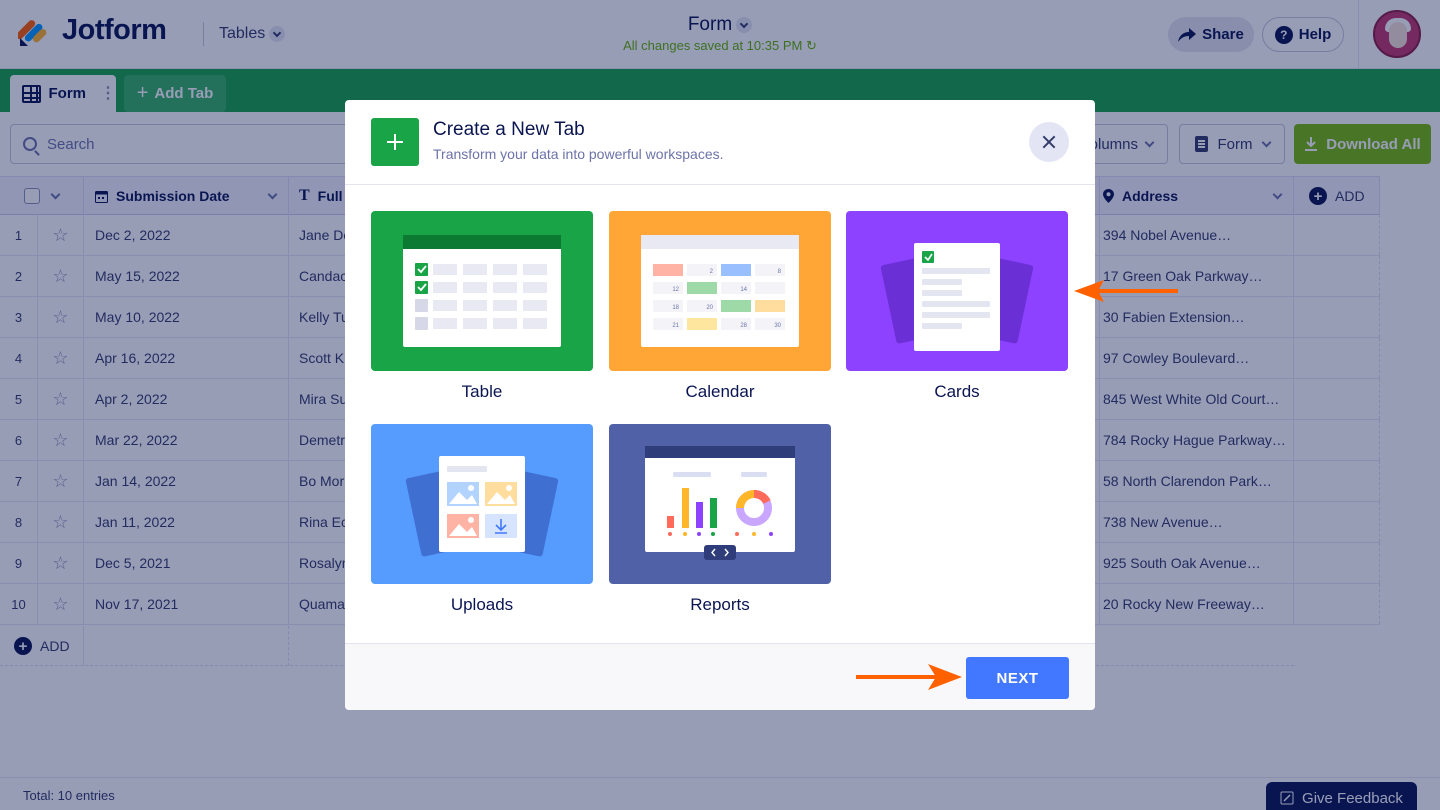 The width and height of the screenshot is (1440, 810). Describe the element at coordinates (720, 605) in the screenshot. I see `reports-card-label: Reports` at that location.